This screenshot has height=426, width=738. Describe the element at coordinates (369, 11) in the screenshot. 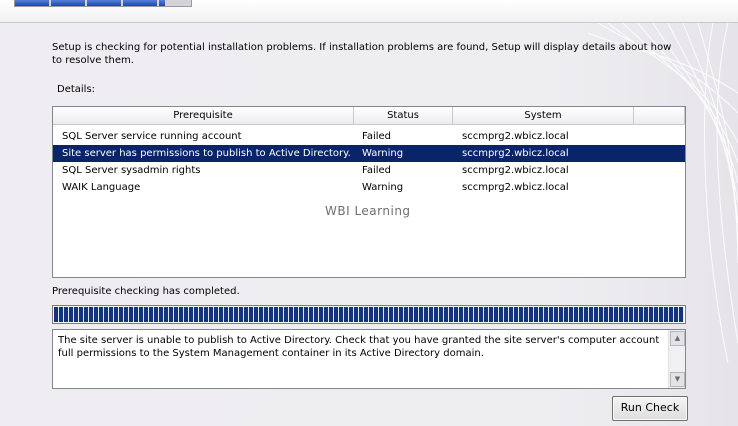

I see `top-band` at that location.